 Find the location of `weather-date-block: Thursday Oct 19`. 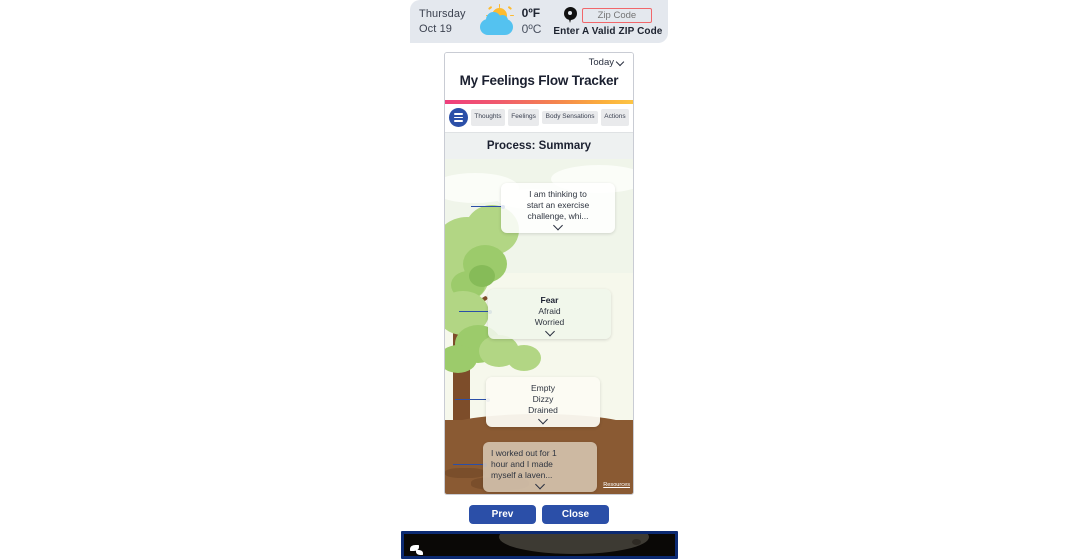

weather-date-block: Thursday Oct 19 is located at coordinates (442, 21).